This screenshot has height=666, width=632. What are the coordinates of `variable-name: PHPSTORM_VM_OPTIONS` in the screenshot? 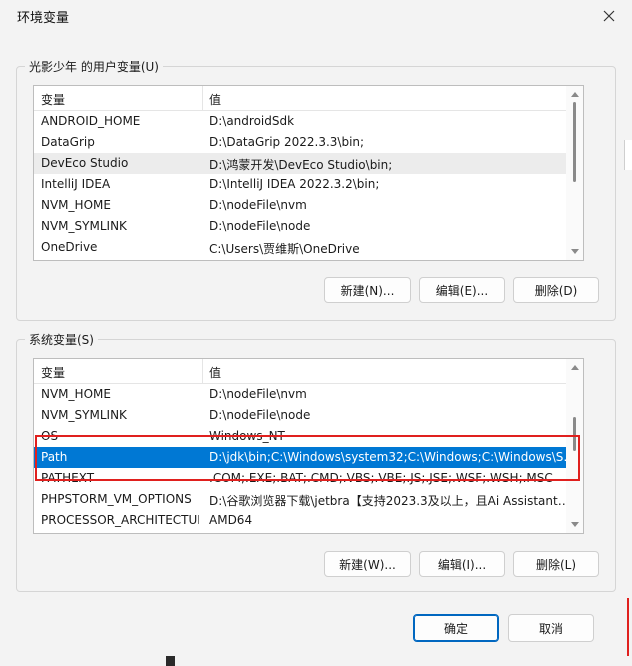 It's located at (116, 499).